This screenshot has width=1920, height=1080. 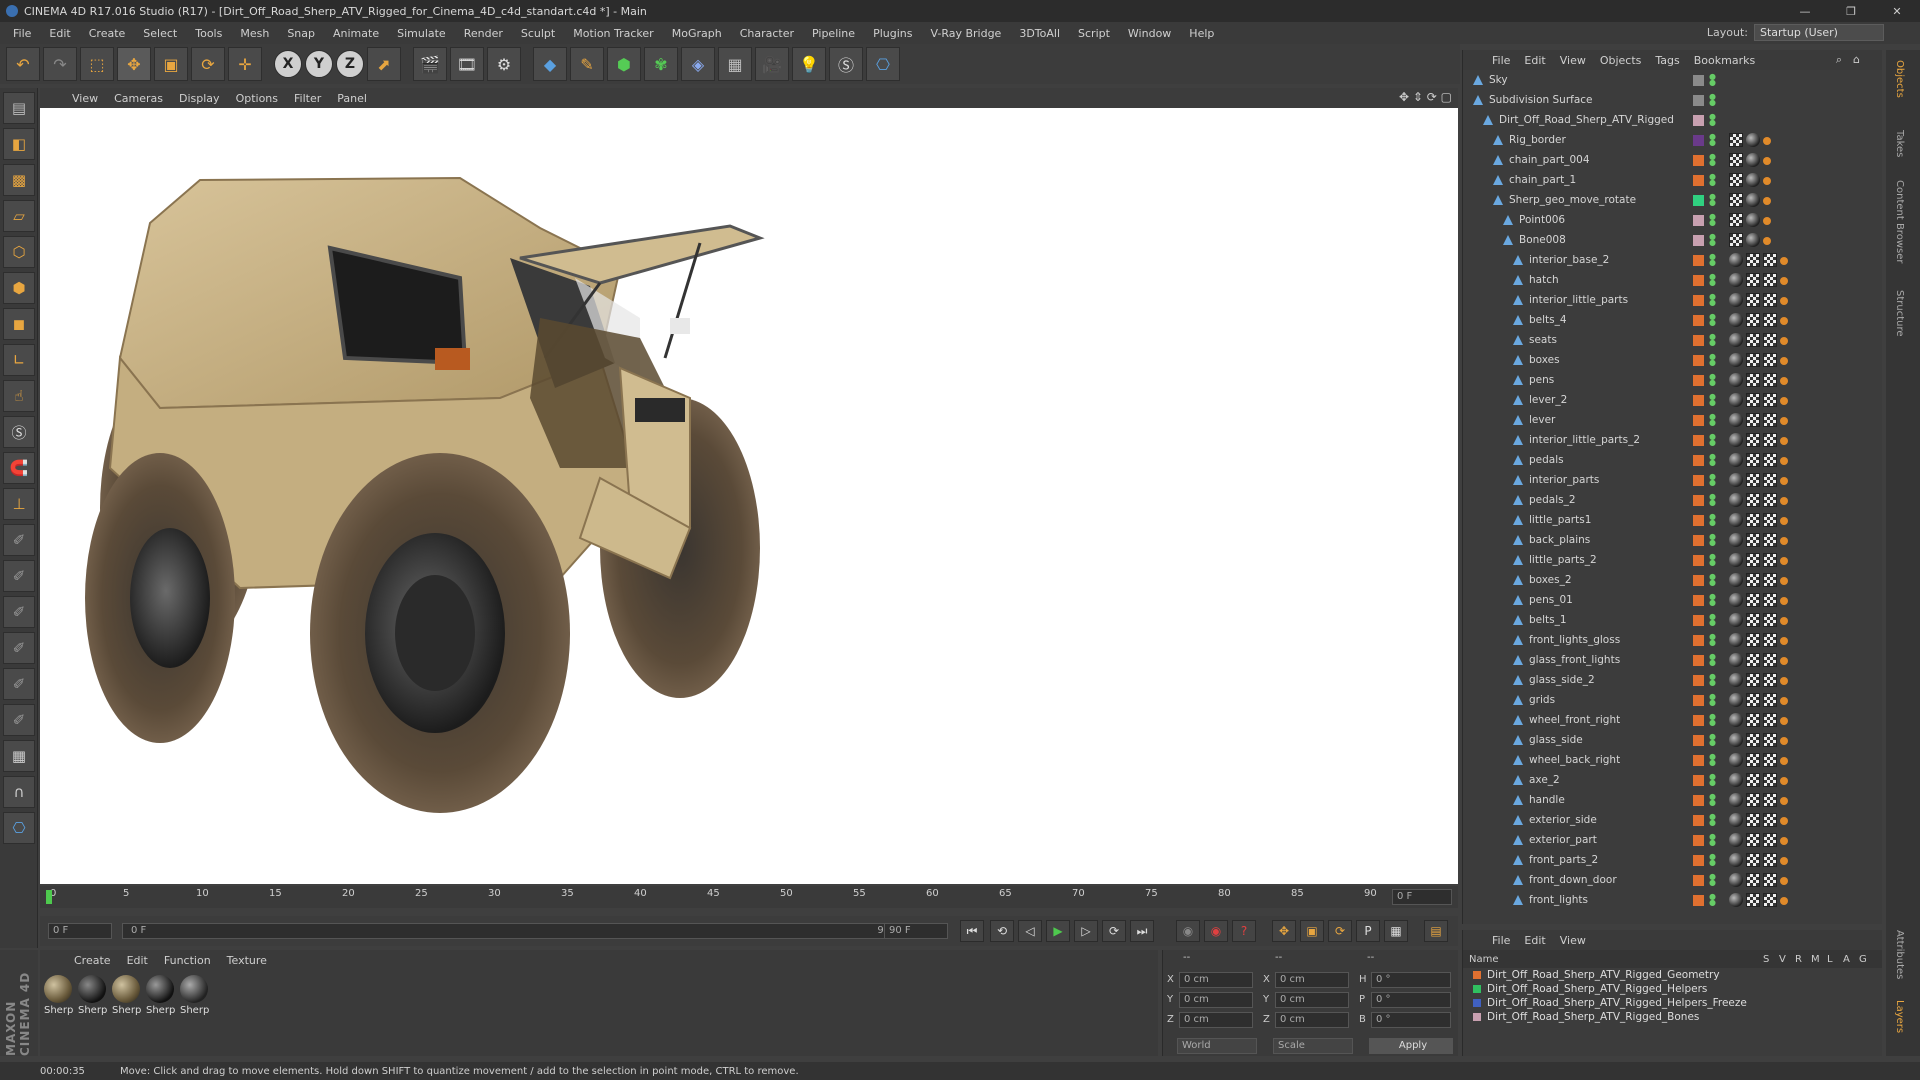 What do you see at coordinates (1672, 500) in the screenshot?
I see `object-row: pedals_2 ● ●` at bounding box center [1672, 500].